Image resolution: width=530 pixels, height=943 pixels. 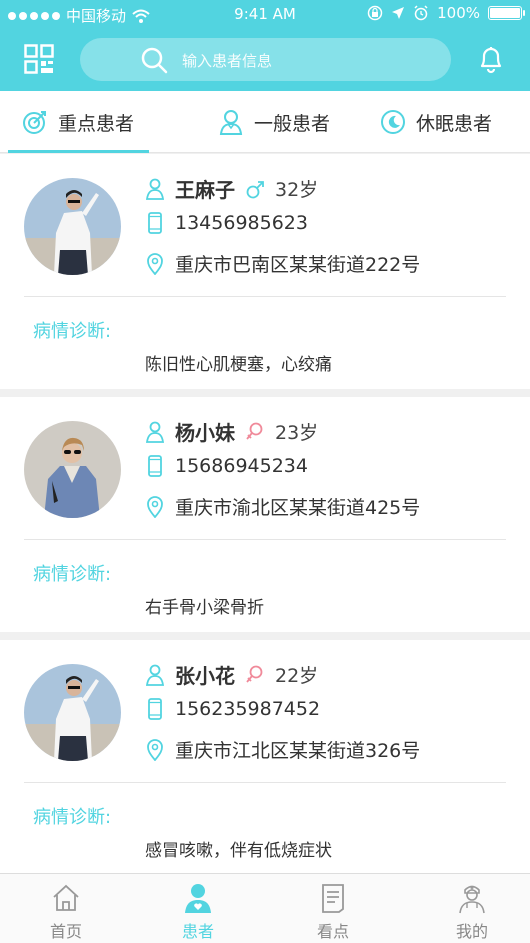 I want to click on patient-tabs: 重点患者 一般患者 休眠患者, so click(x=265, y=122).